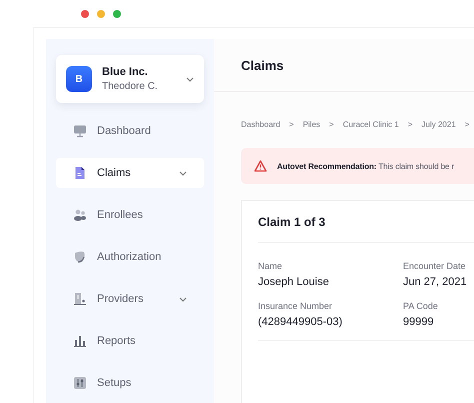 This screenshot has height=403, width=474. I want to click on breadcrumb-link: July 2021, so click(439, 124).